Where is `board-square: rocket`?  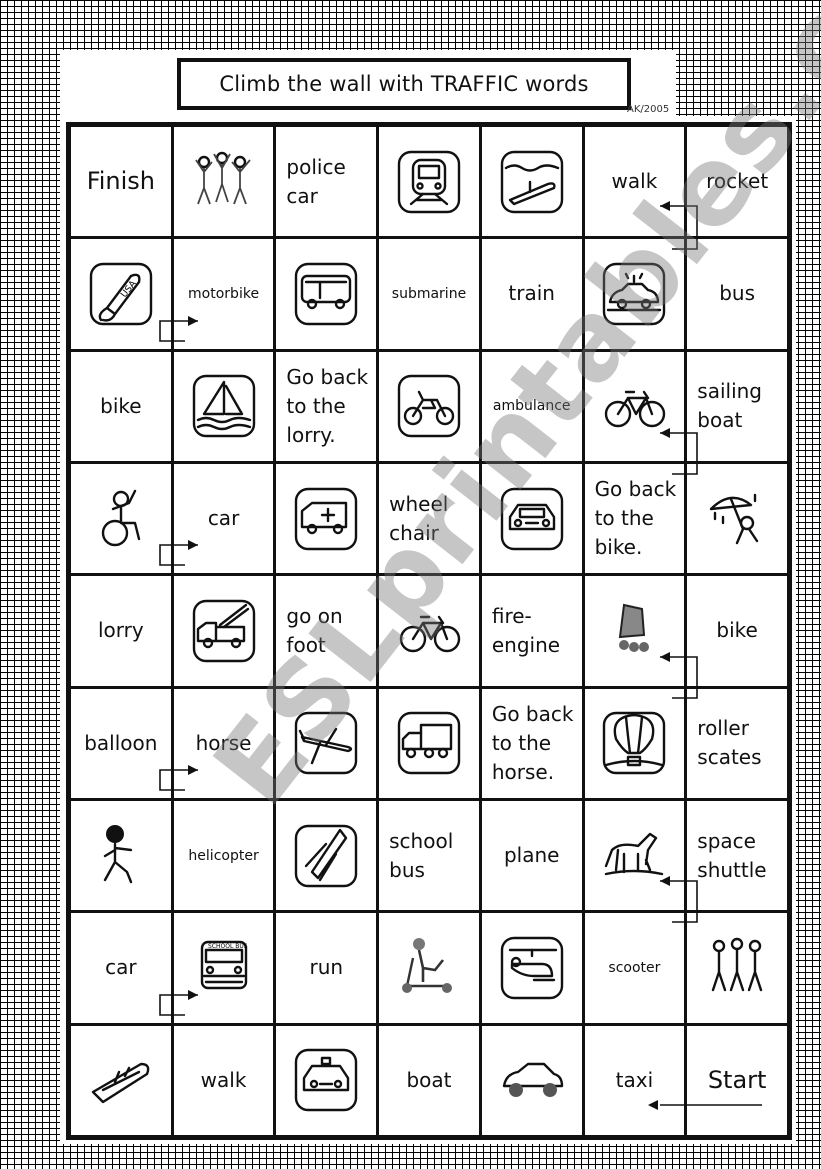 board-square: rocket is located at coordinates (737, 182).